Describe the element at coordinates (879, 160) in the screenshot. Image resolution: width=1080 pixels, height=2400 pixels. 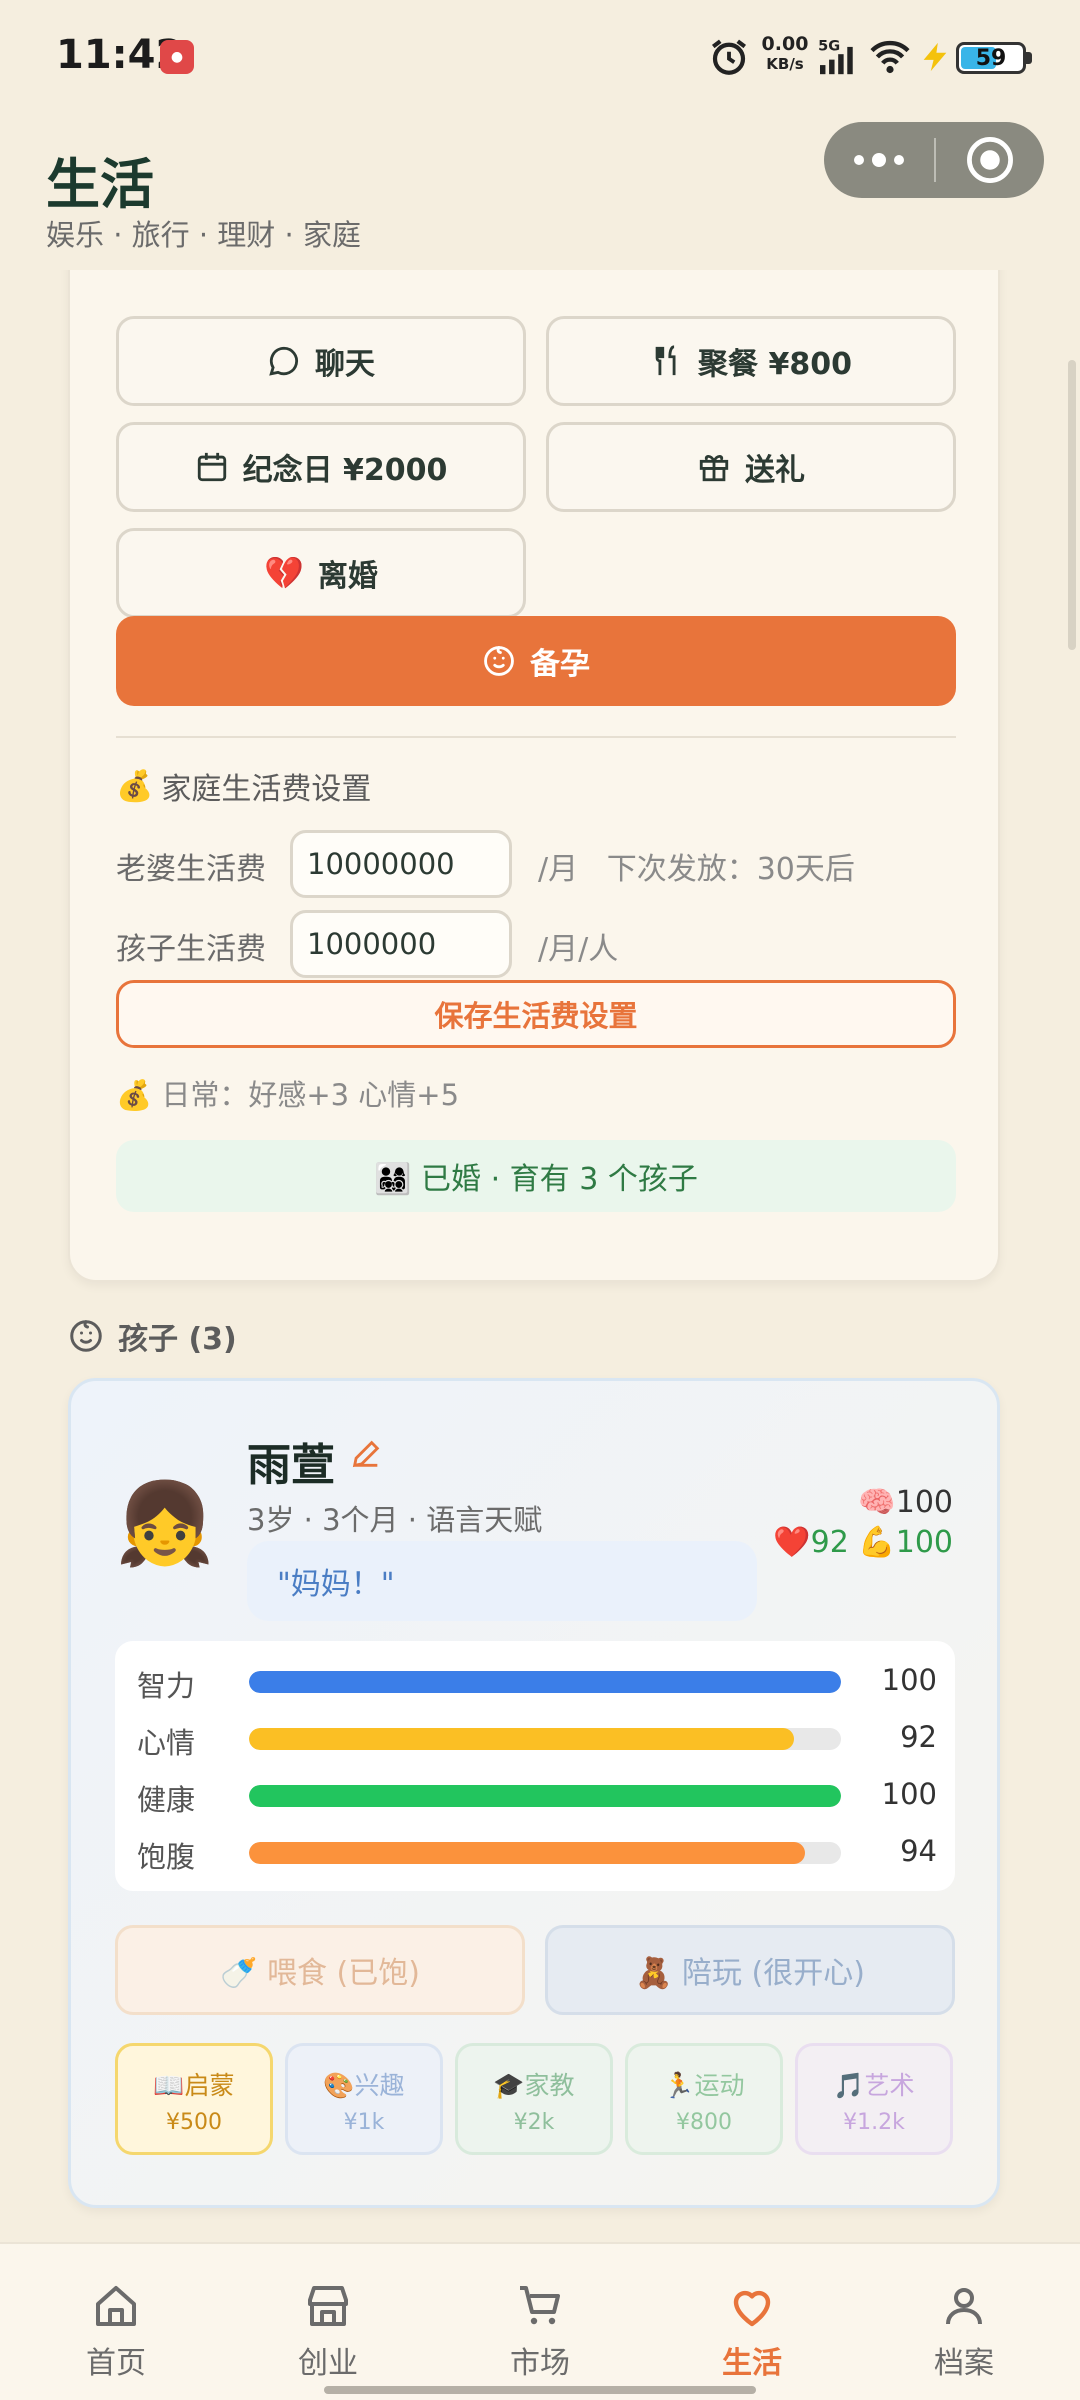
I see `more-menu-button` at that location.